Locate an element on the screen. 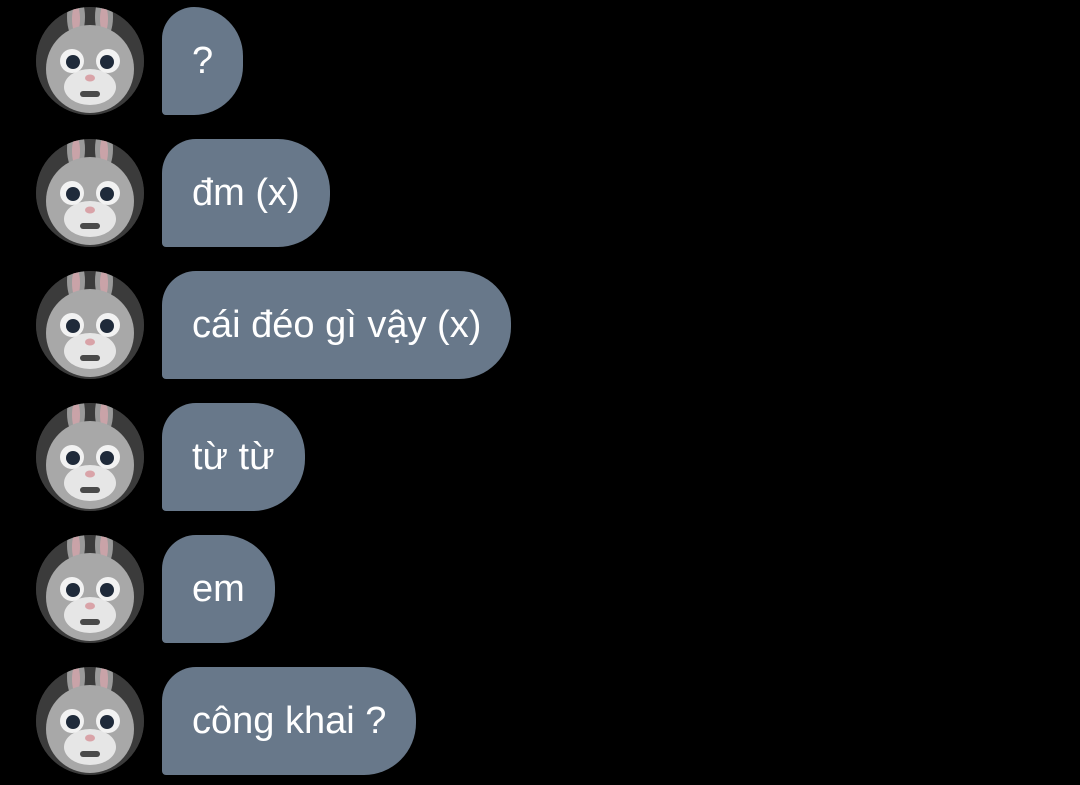  message-row: ? is located at coordinates (540, 61).